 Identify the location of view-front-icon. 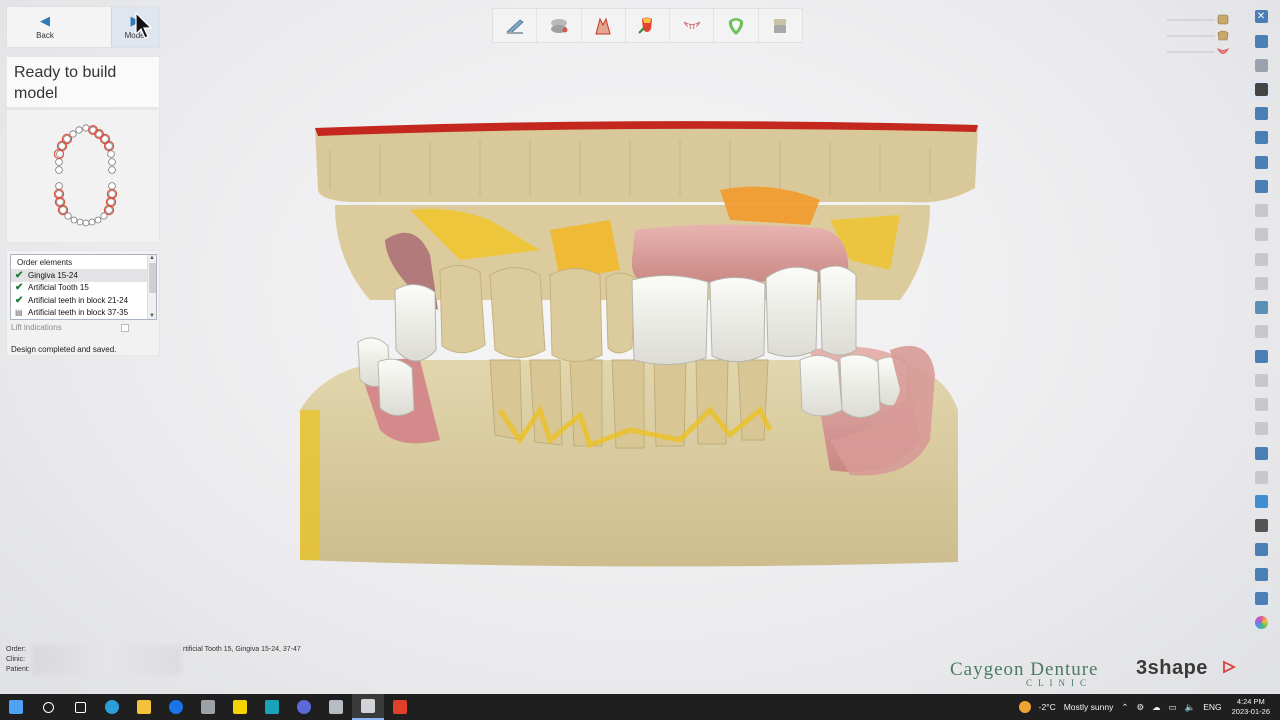
(1261, 114).